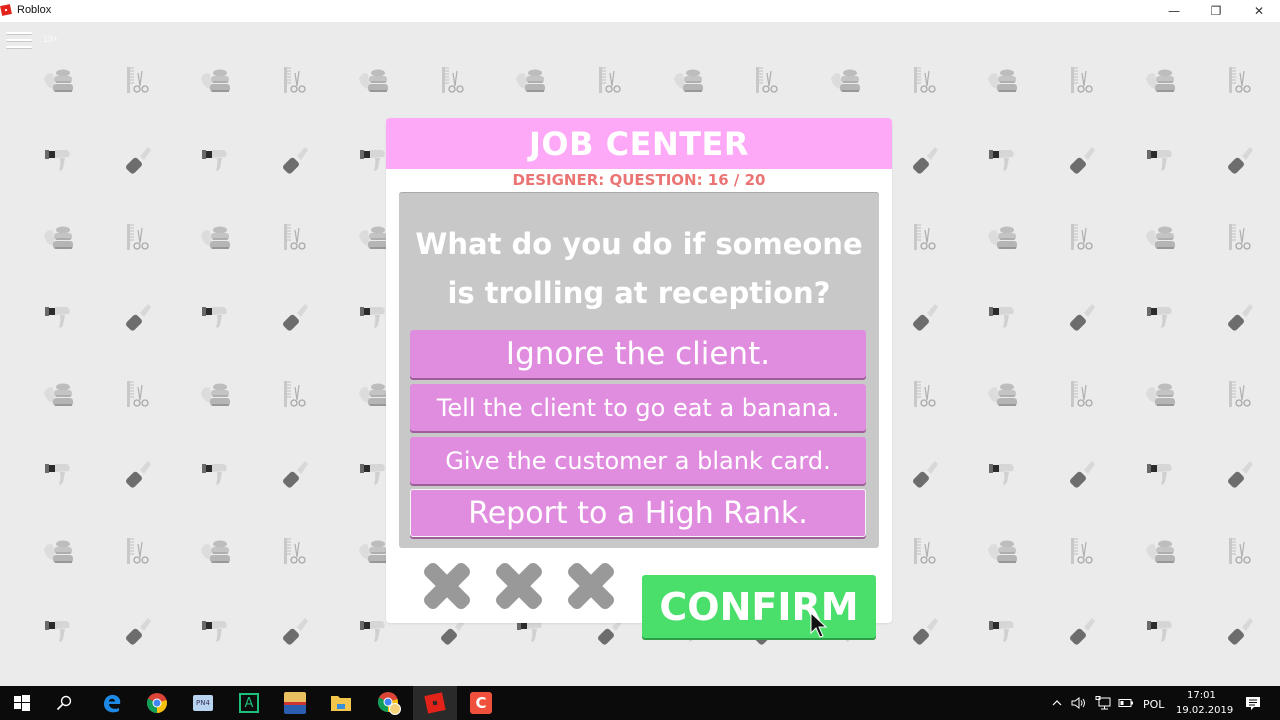 The width and height of the screenshot is (1280, 720). I want to click on minimize-button: —, so click(1174, 11).